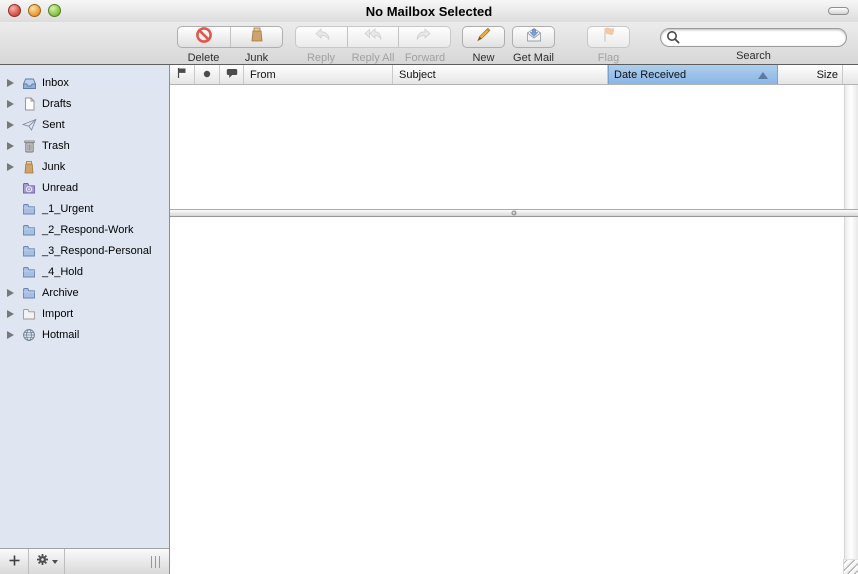 This screenshot has width=858, height=574. I want to click on preview-scrollbar, so click(851, 388).